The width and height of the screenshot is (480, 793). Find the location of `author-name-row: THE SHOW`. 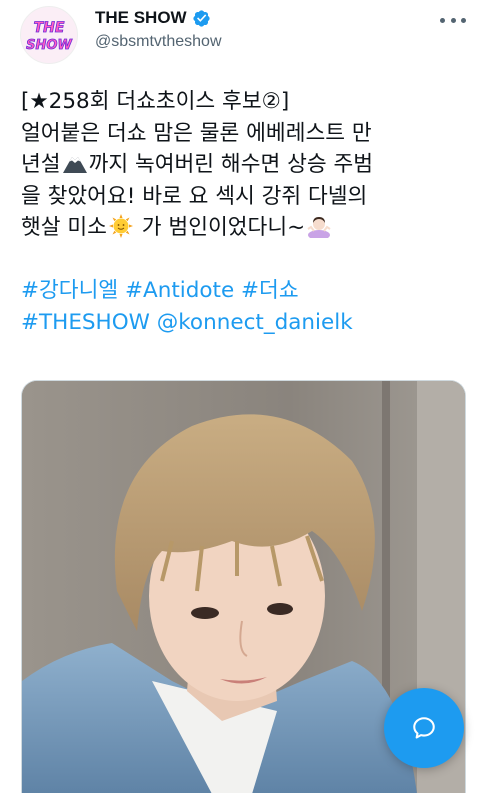

author-name-row: THE SHOW is located at coordinates (153, 18).